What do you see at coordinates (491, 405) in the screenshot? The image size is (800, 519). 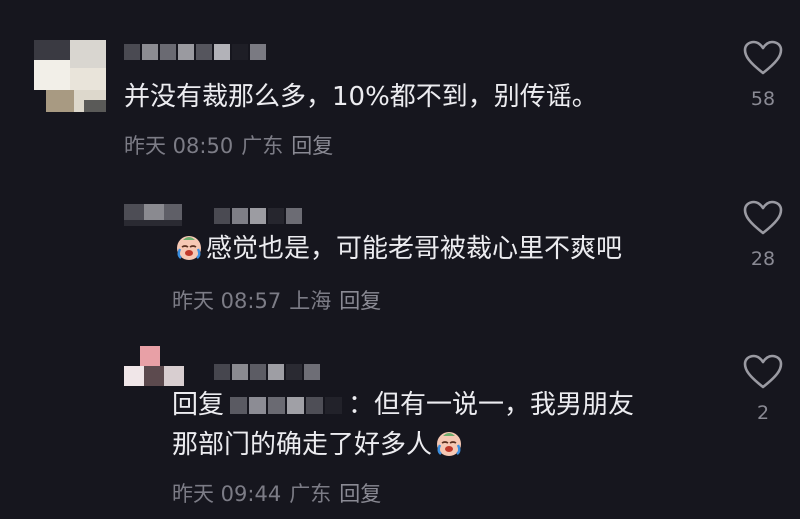 I see `comment-body-line1: ：但有一说一，我男朋友` at bounding box center [491, 405].